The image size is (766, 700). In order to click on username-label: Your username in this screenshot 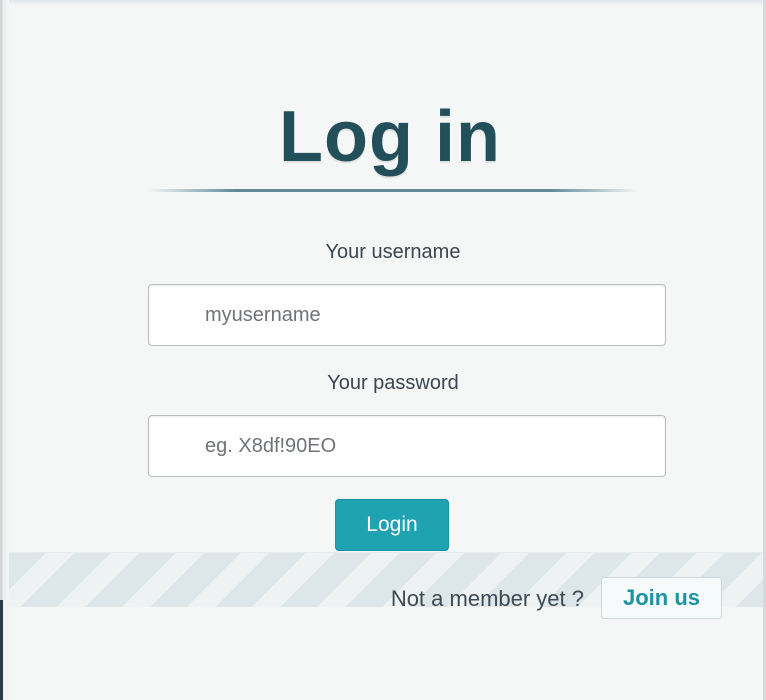, I will do `click(393, 252)`.